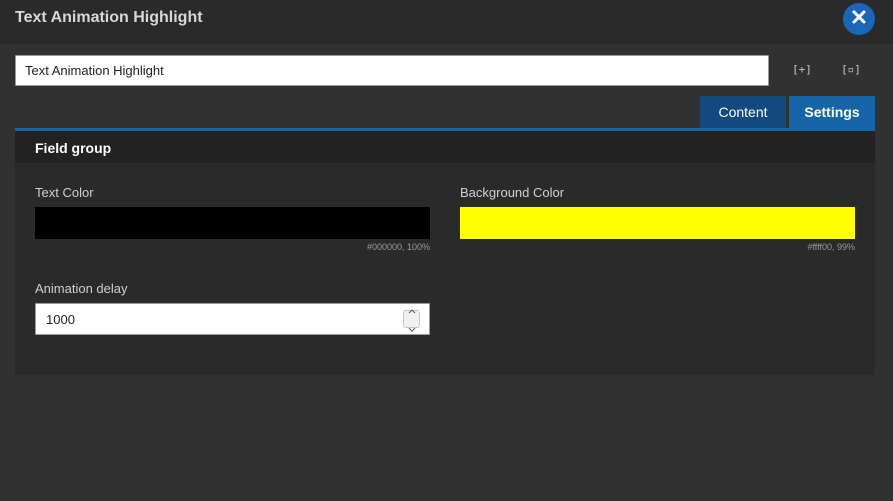  What do you see at coordinates (232, 319) in the screenshot?
I see `animation-delay-input: 1000` at bounding box center [232, 319].